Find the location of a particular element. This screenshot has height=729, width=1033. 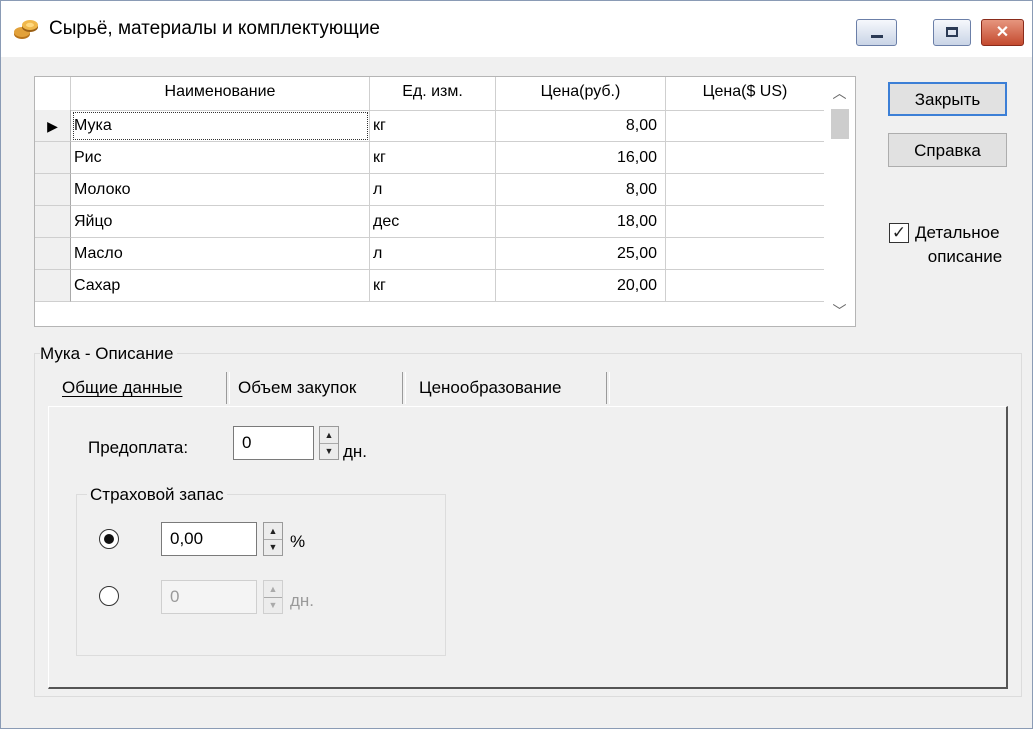

insurance-percent-spinner: ▲ ▼ is located at coordinates (273, 539).